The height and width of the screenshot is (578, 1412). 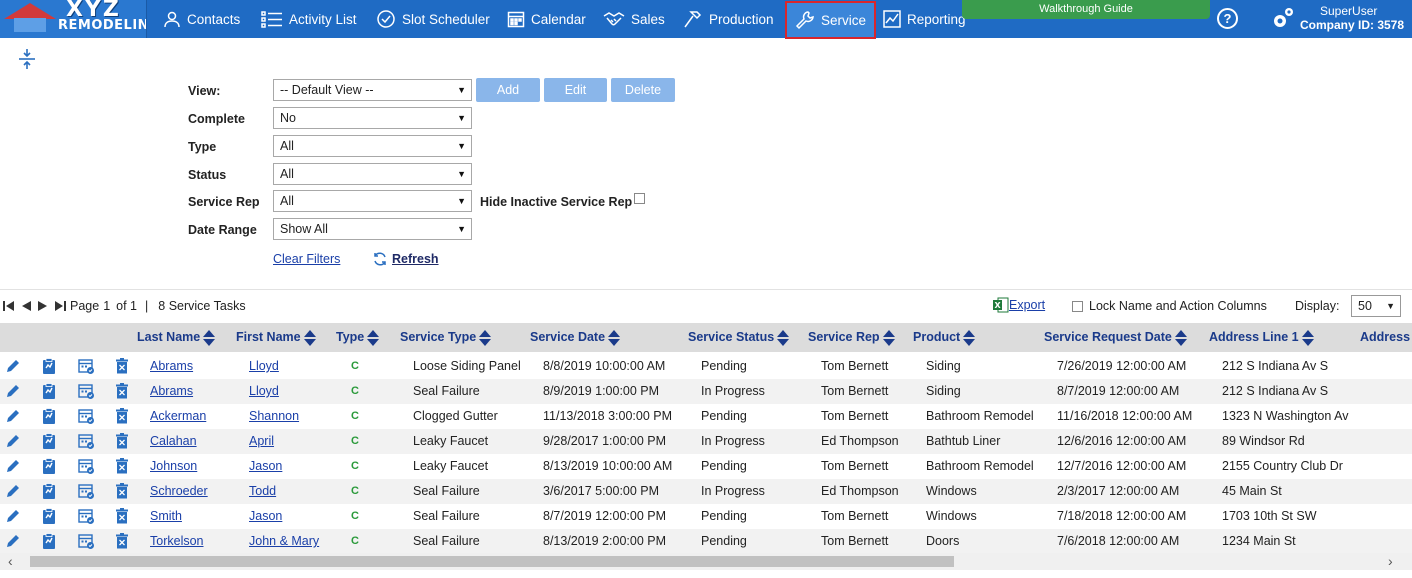 I want to click on scroll-left-icon: ‹, so click(x=10, y=561).